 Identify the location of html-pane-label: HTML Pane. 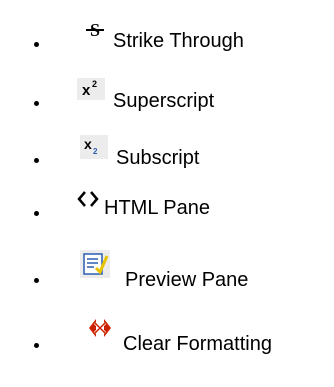
(157, 208).